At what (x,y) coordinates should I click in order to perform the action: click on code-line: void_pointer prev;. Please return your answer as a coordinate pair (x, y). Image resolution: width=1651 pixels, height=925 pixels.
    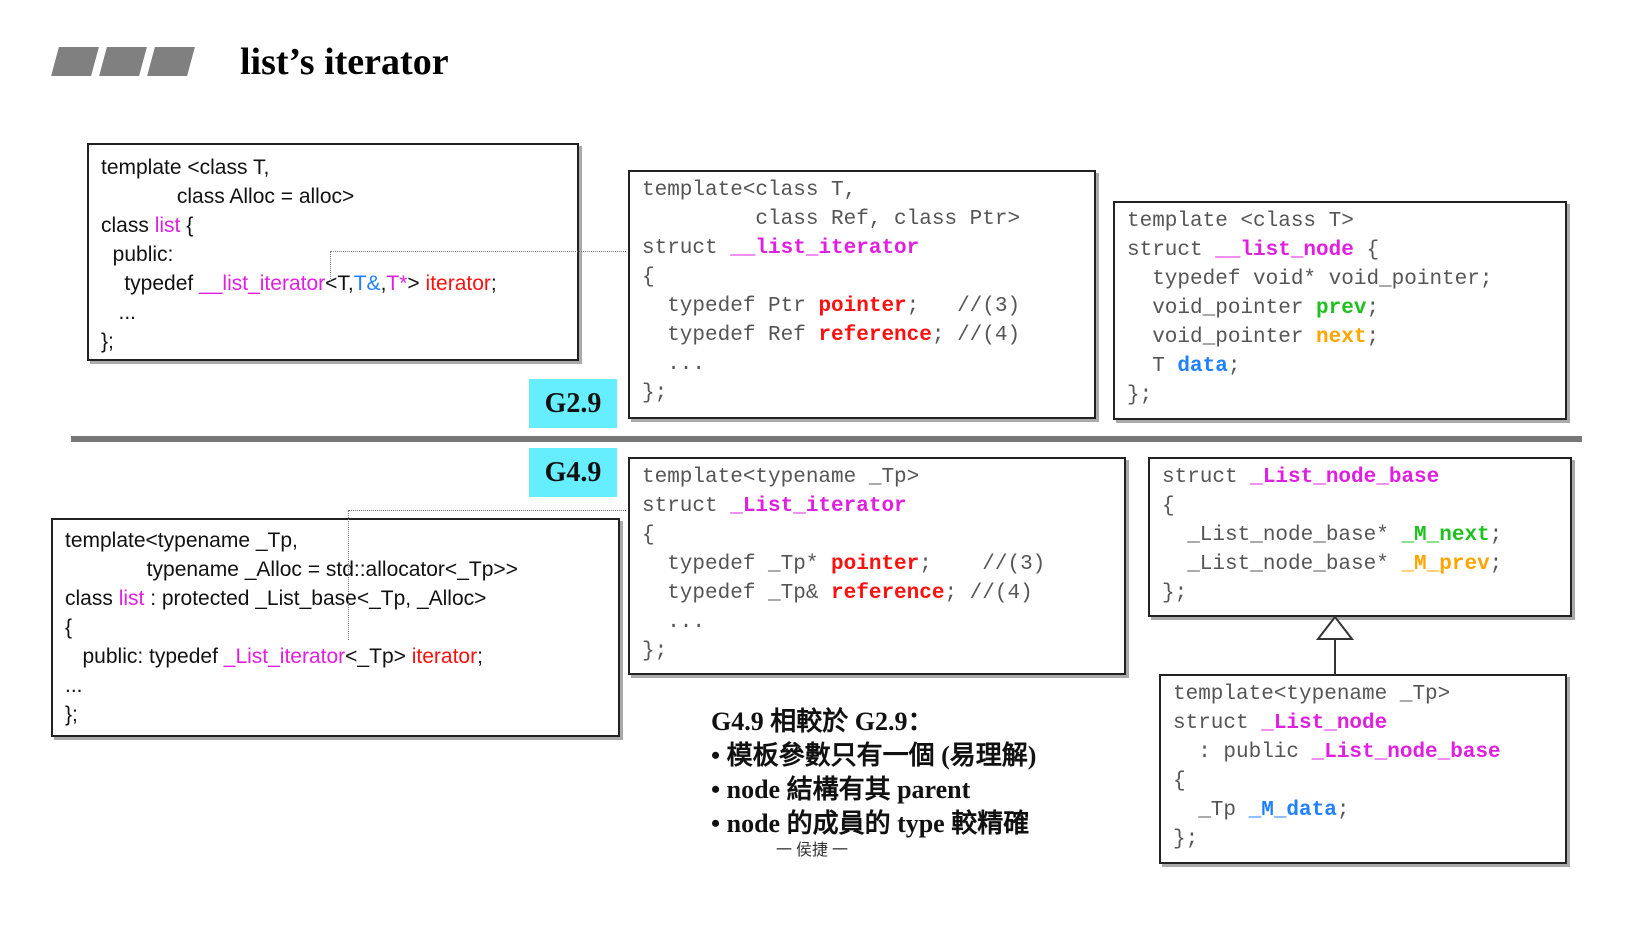
    Looking at the image, I should click on (1309, 308).